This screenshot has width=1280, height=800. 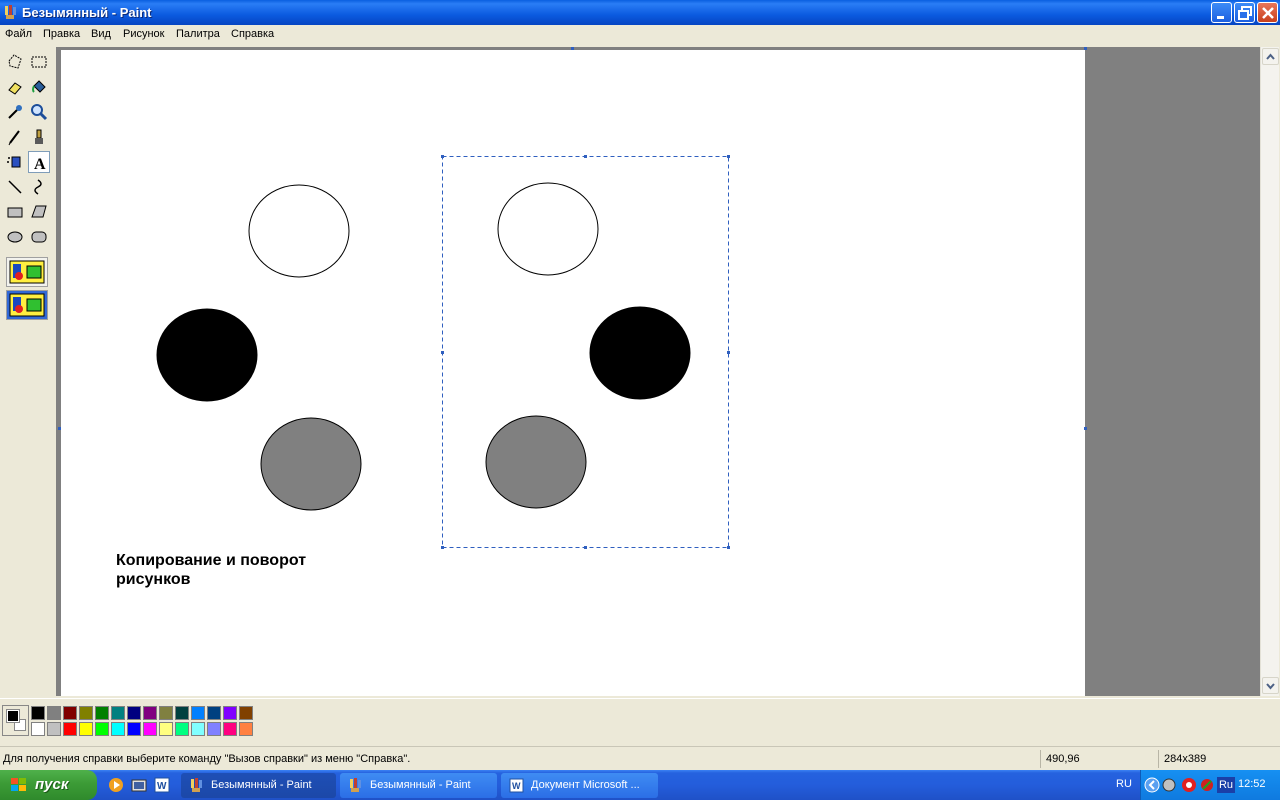 I want to click on current-colors, so click(x=15, y=720).